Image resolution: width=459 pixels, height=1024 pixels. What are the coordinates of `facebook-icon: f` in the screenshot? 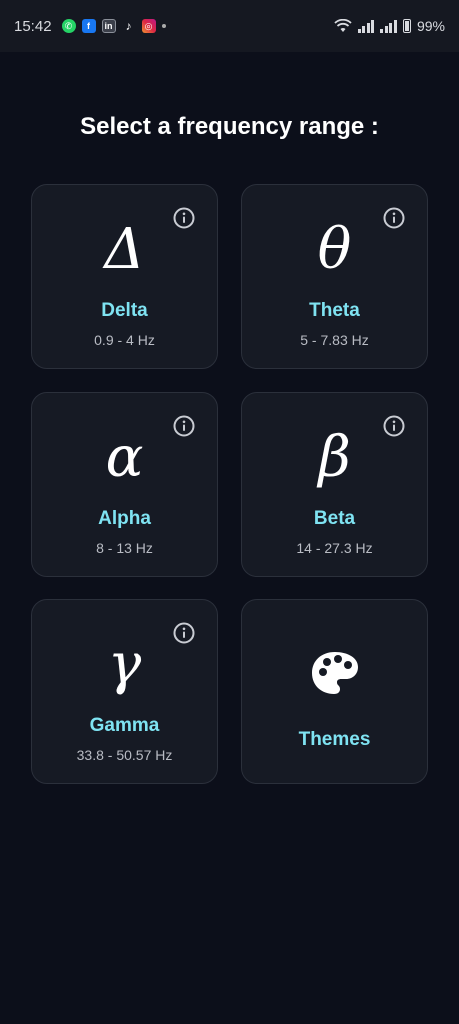 It's located at (88, 26).